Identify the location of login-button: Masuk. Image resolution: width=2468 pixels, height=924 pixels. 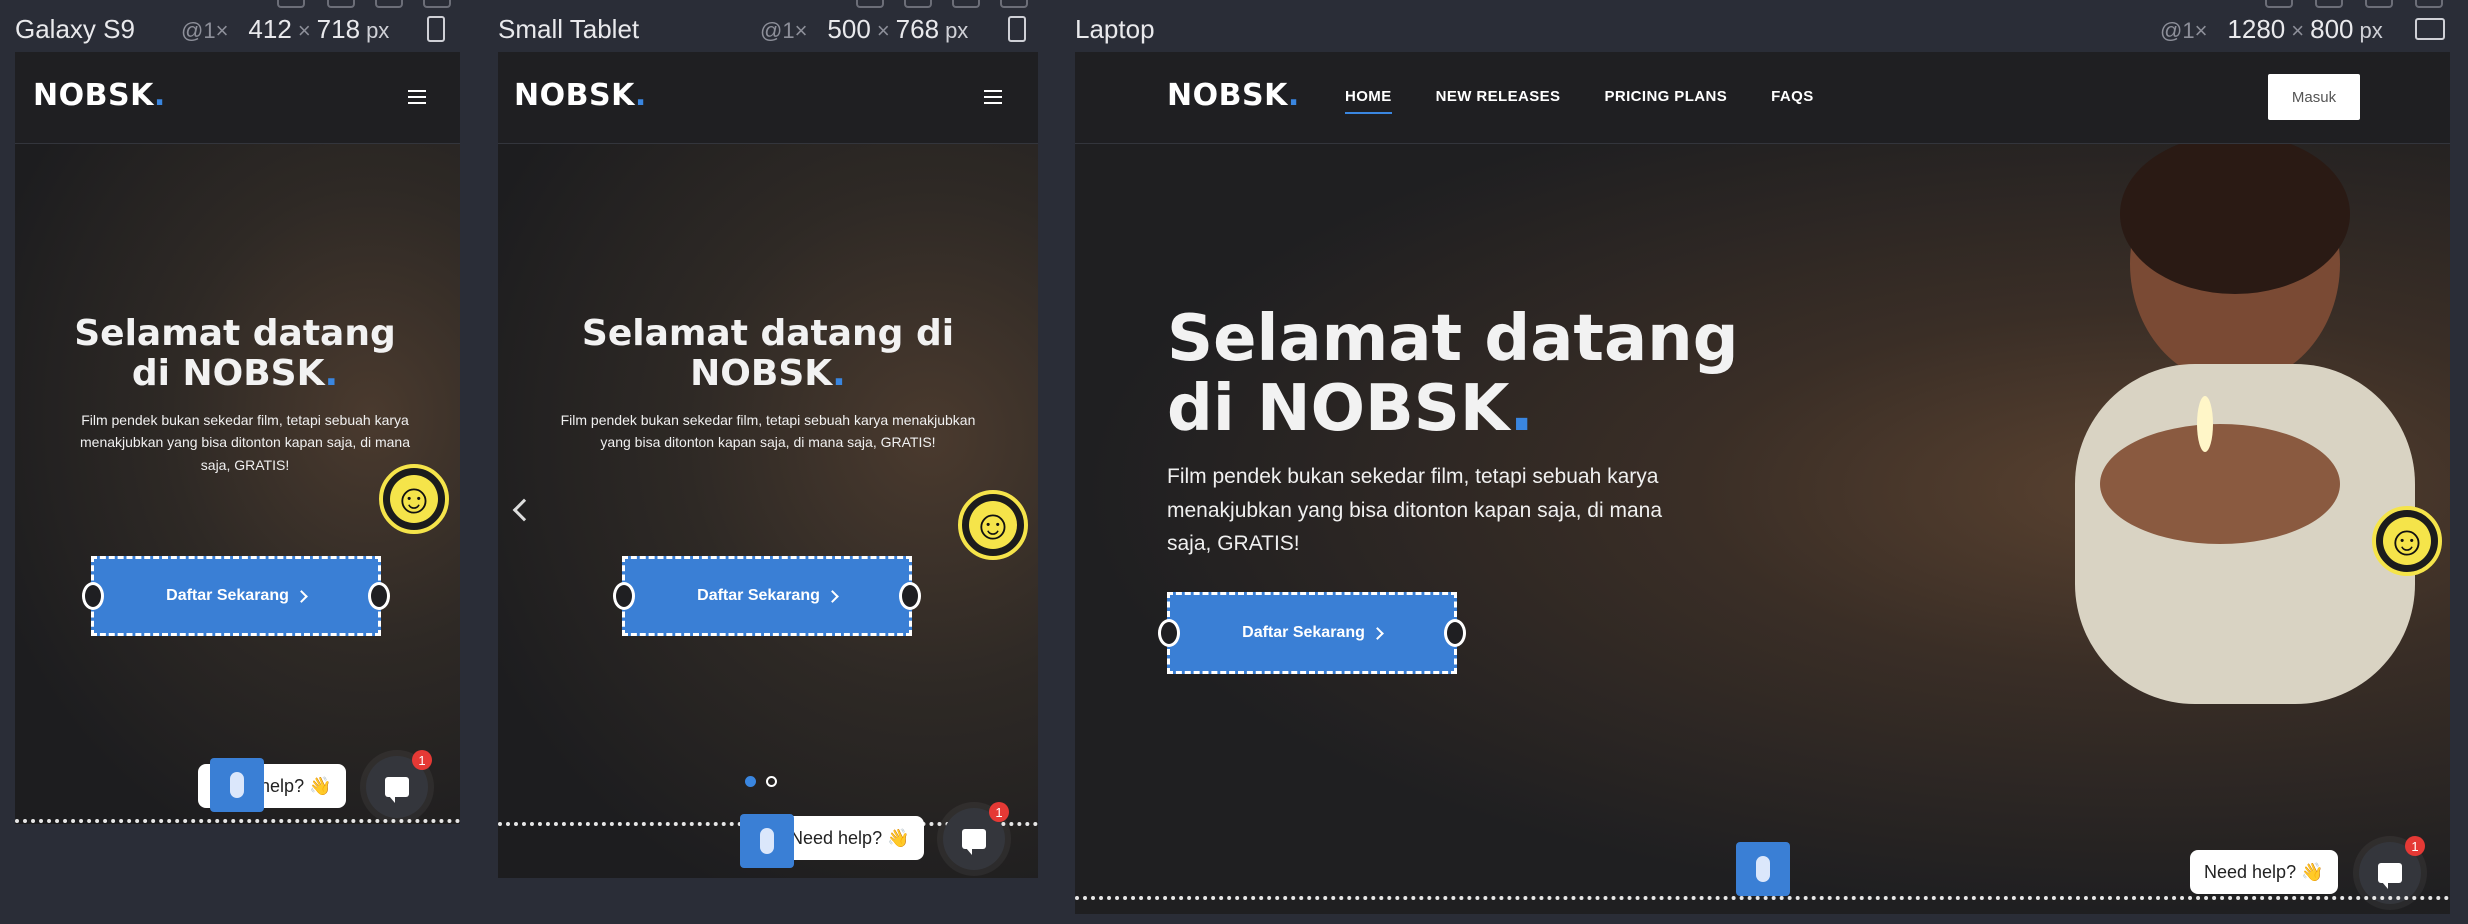
(2314, 97).